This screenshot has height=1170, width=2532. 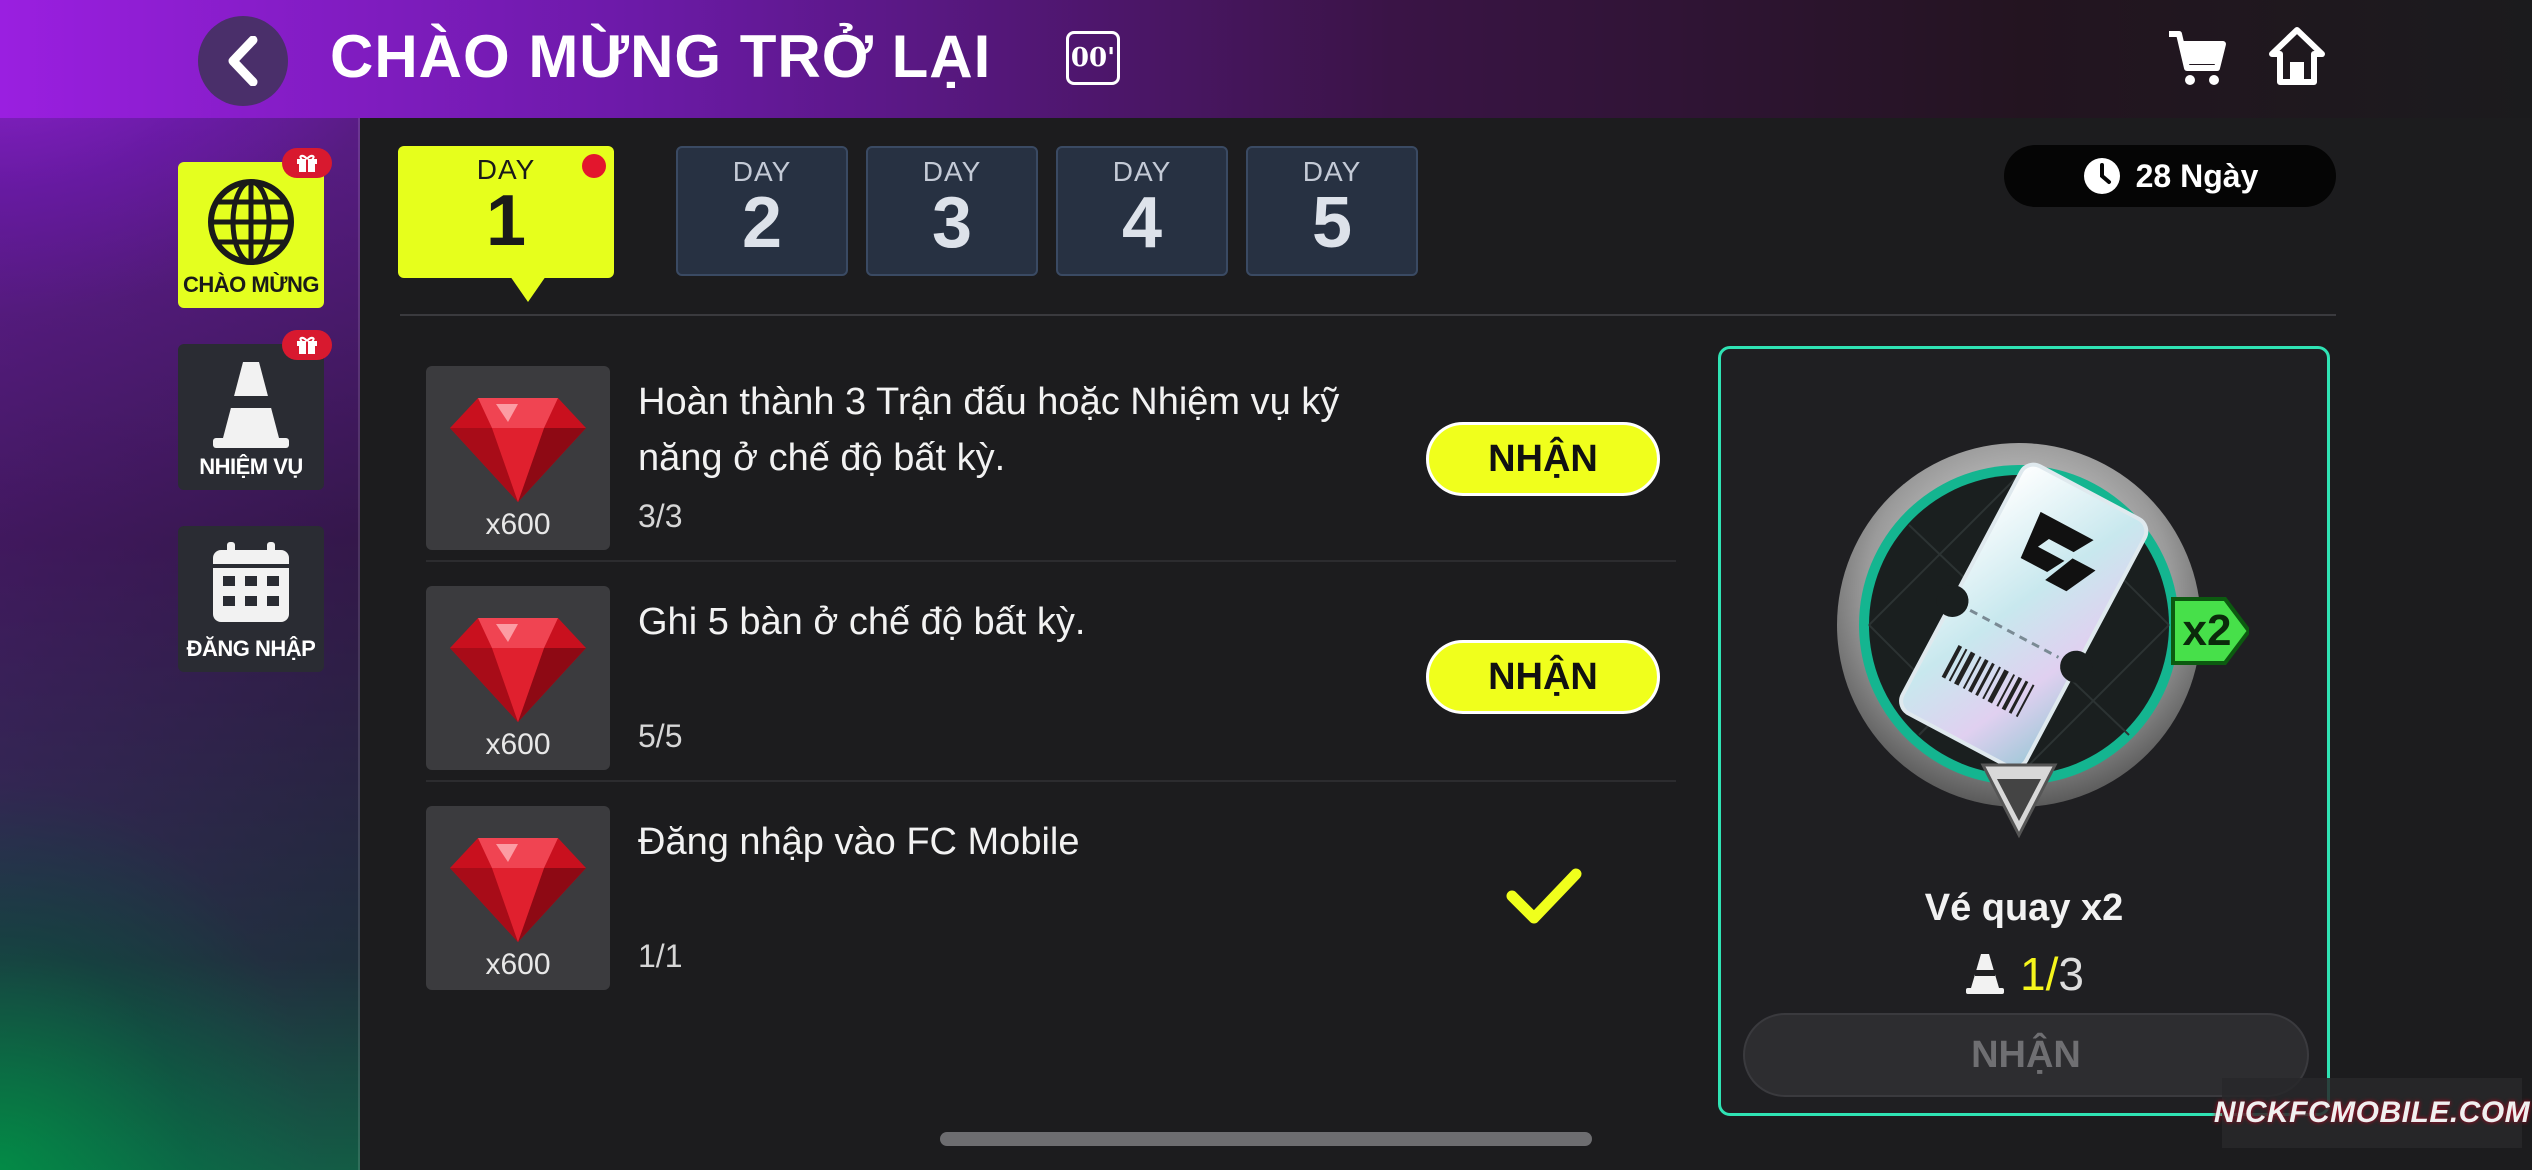 I want to click on day-tab-3: DAY 3, so click(x=952, y=211).